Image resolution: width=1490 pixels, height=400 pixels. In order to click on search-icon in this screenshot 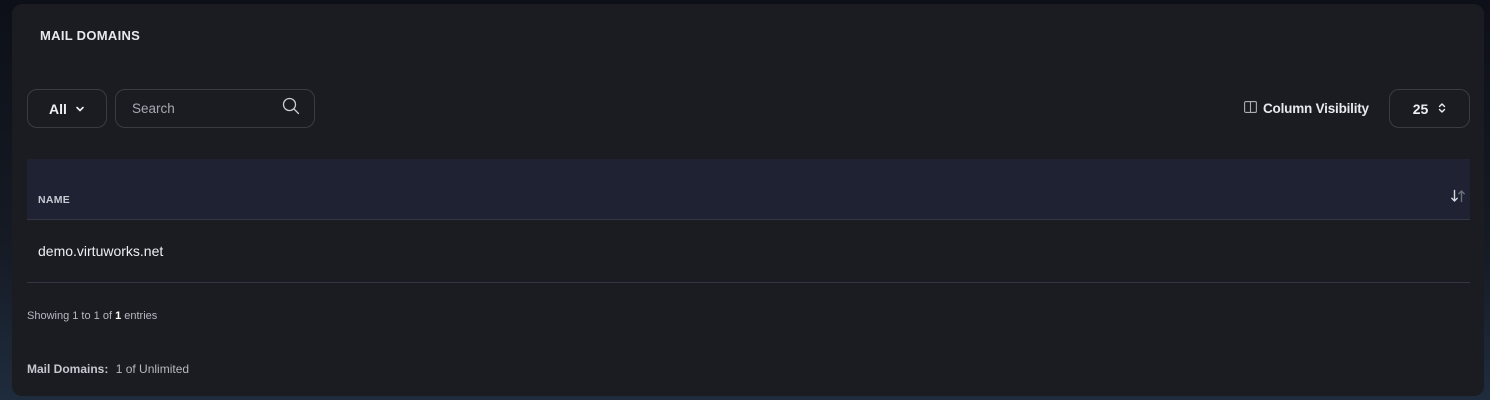, I will do `click(291, 108)`.